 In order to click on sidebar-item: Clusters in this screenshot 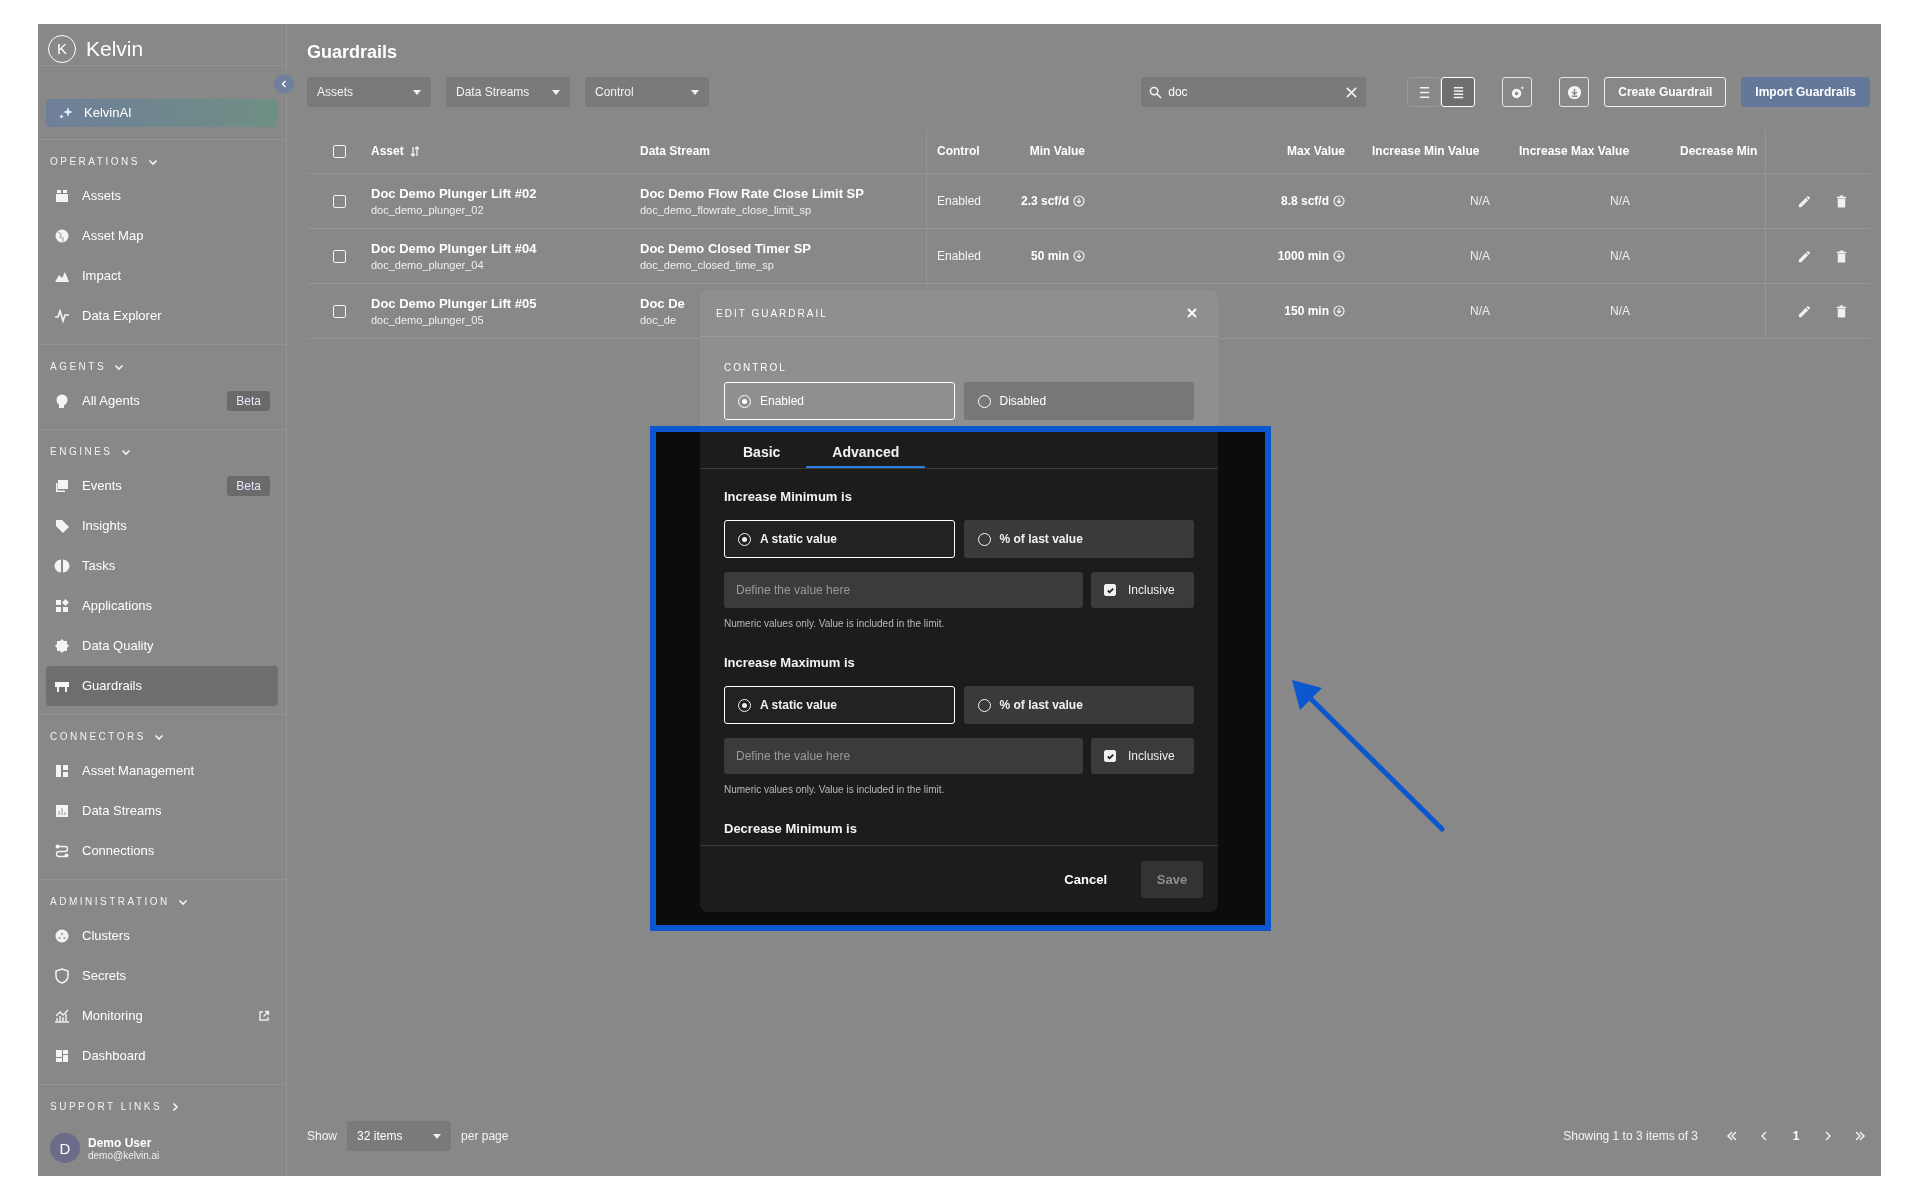, I will do `click(162, 935)`.